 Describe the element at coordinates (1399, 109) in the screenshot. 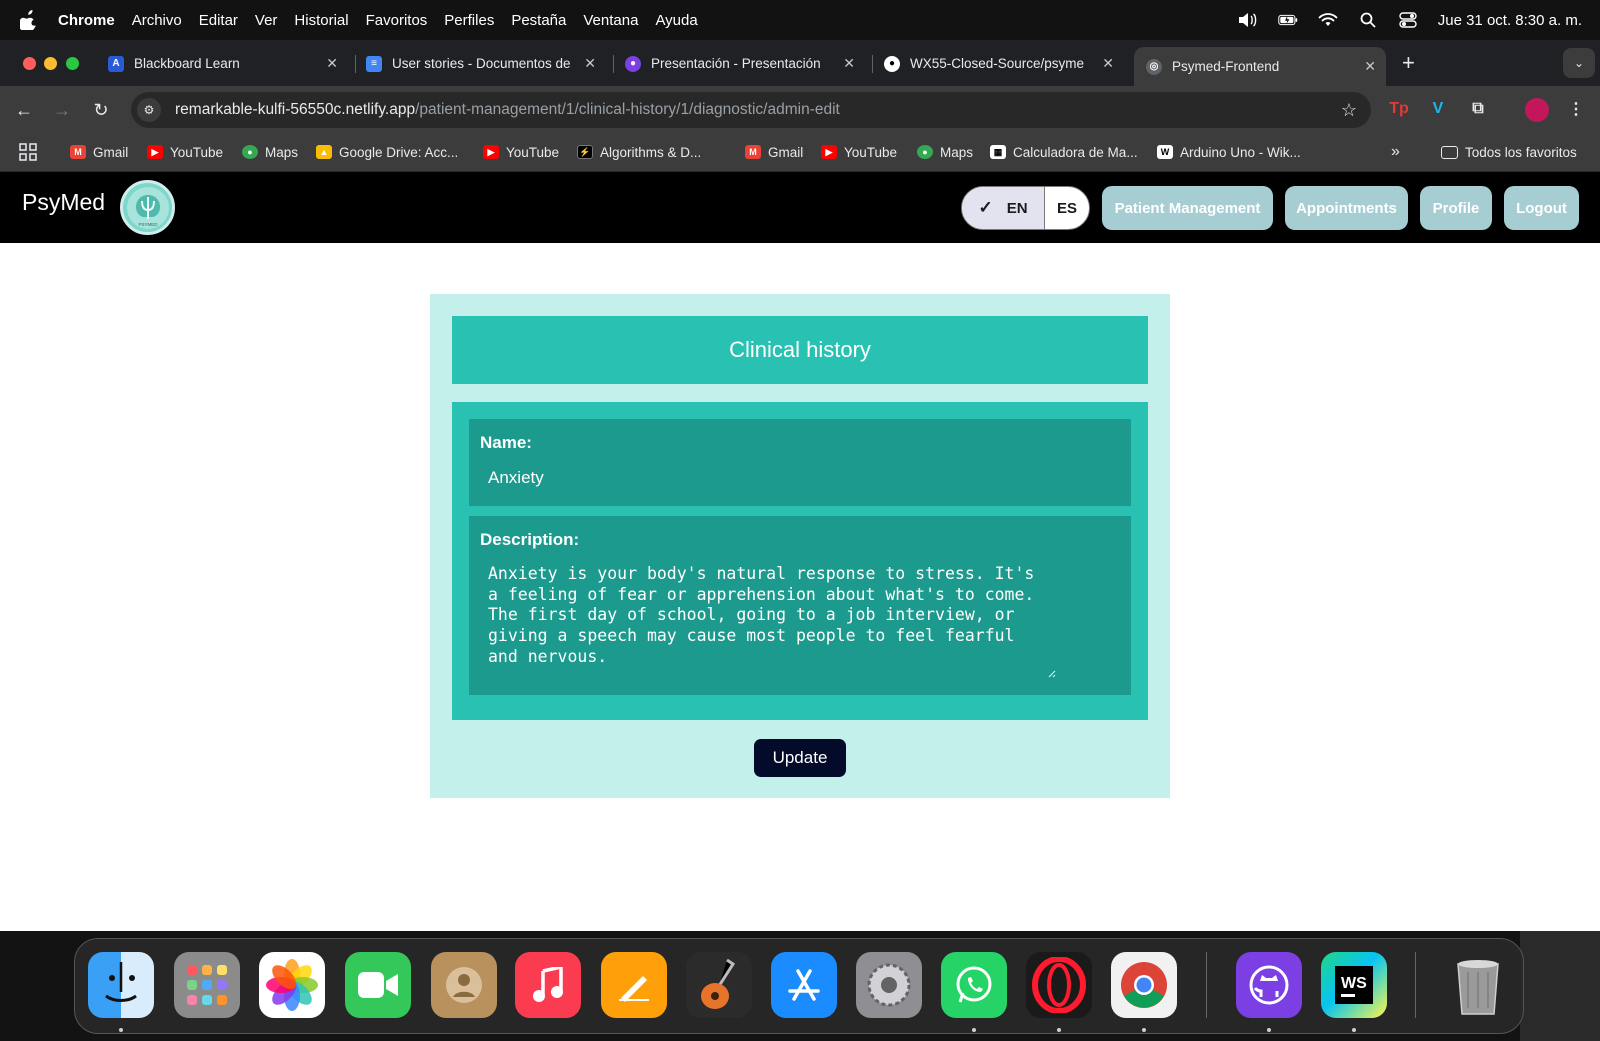

I see `tp-extension-icon: Tp` at that location.